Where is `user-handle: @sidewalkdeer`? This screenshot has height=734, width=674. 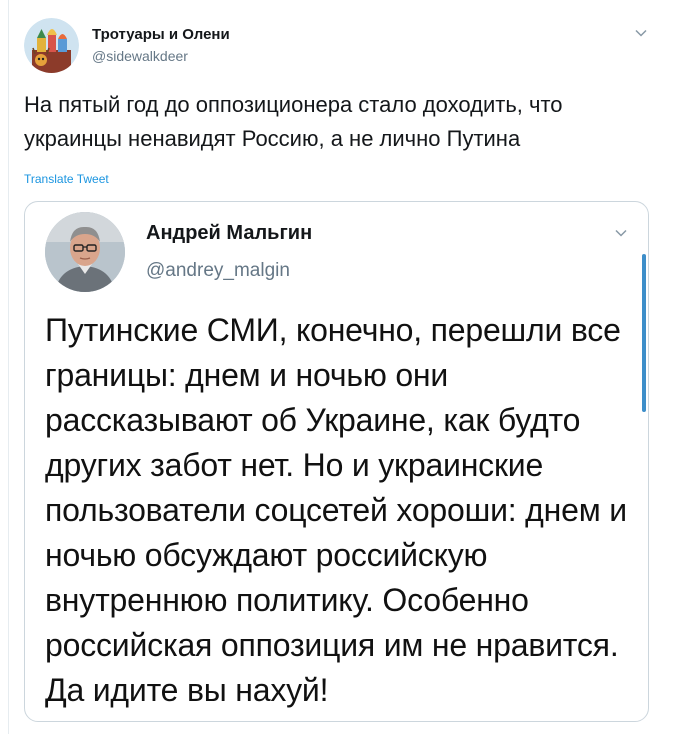 user-handle: @sidewalkdeer is located at coordinates (140, 56).